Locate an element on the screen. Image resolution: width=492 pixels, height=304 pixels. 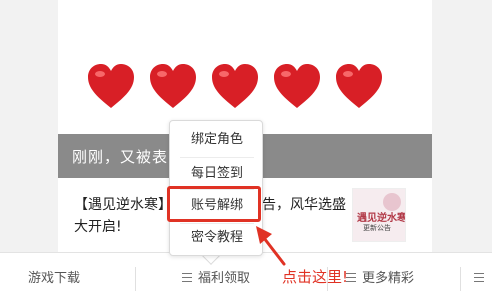
arrow-icon is located at coordinates (271, 246).